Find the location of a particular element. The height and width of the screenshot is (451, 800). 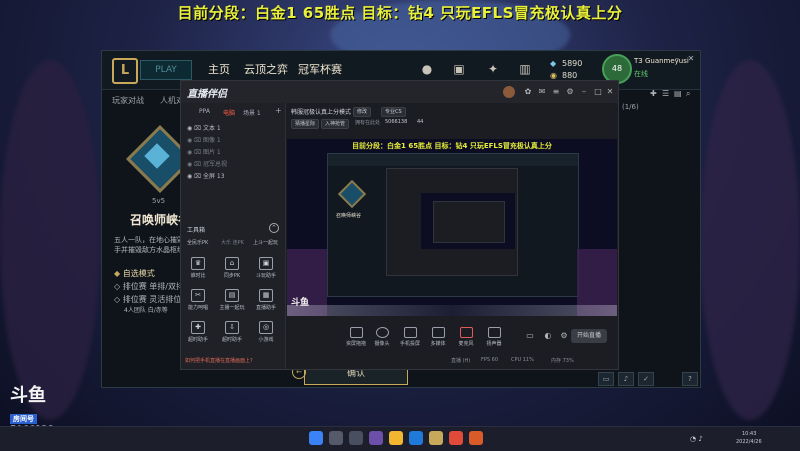

clock-time: 10:43 is located at coordinates (749, 434).